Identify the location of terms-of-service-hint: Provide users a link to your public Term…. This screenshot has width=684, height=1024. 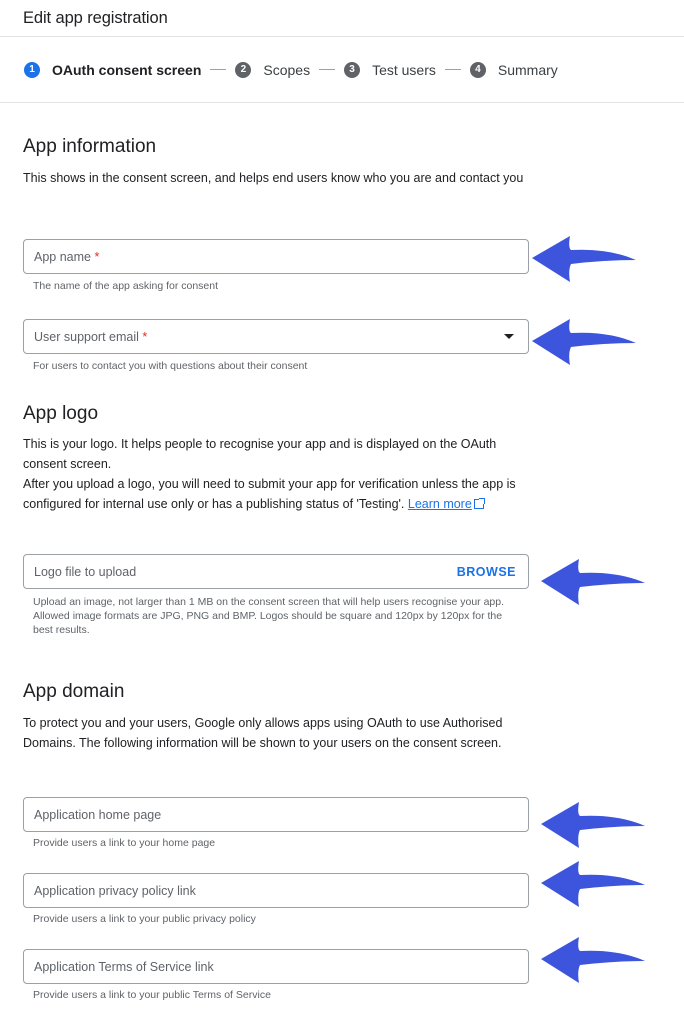
(152, 995).